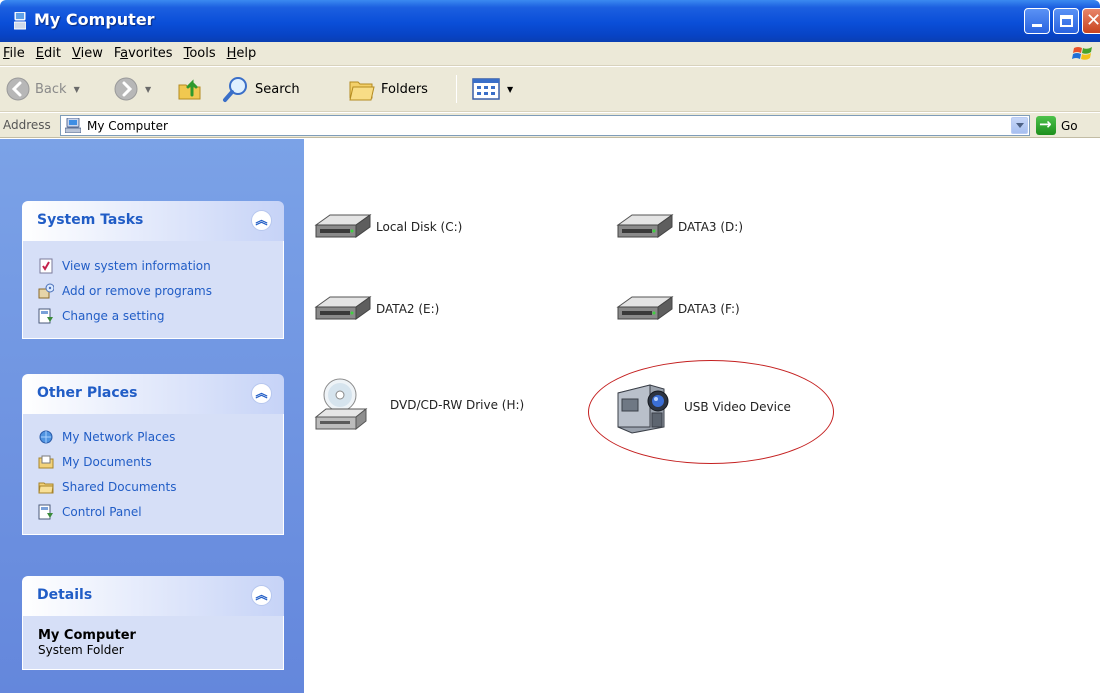  Describe the element at coordinates (486, 89) in the screenshot. I see `views-icon` at that location.